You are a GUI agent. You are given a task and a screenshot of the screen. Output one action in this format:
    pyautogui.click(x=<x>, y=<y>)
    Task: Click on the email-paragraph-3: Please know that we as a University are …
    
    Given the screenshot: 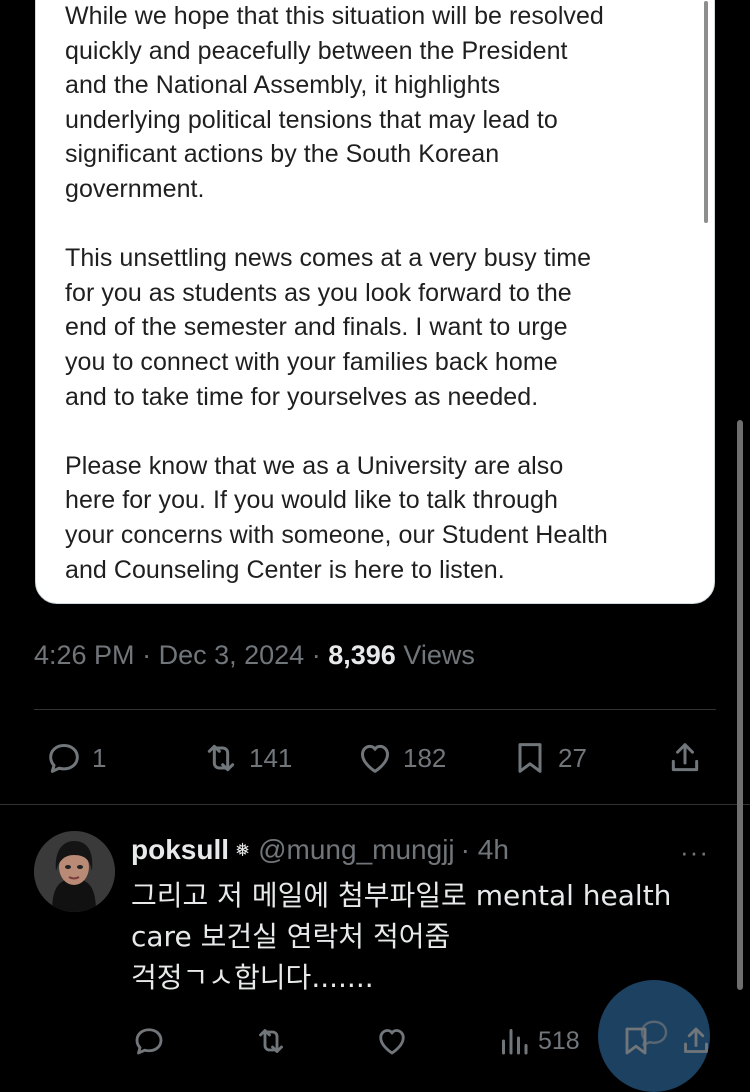 What is the action you would take?
    pyautogui.click(x=336, y=517)
    